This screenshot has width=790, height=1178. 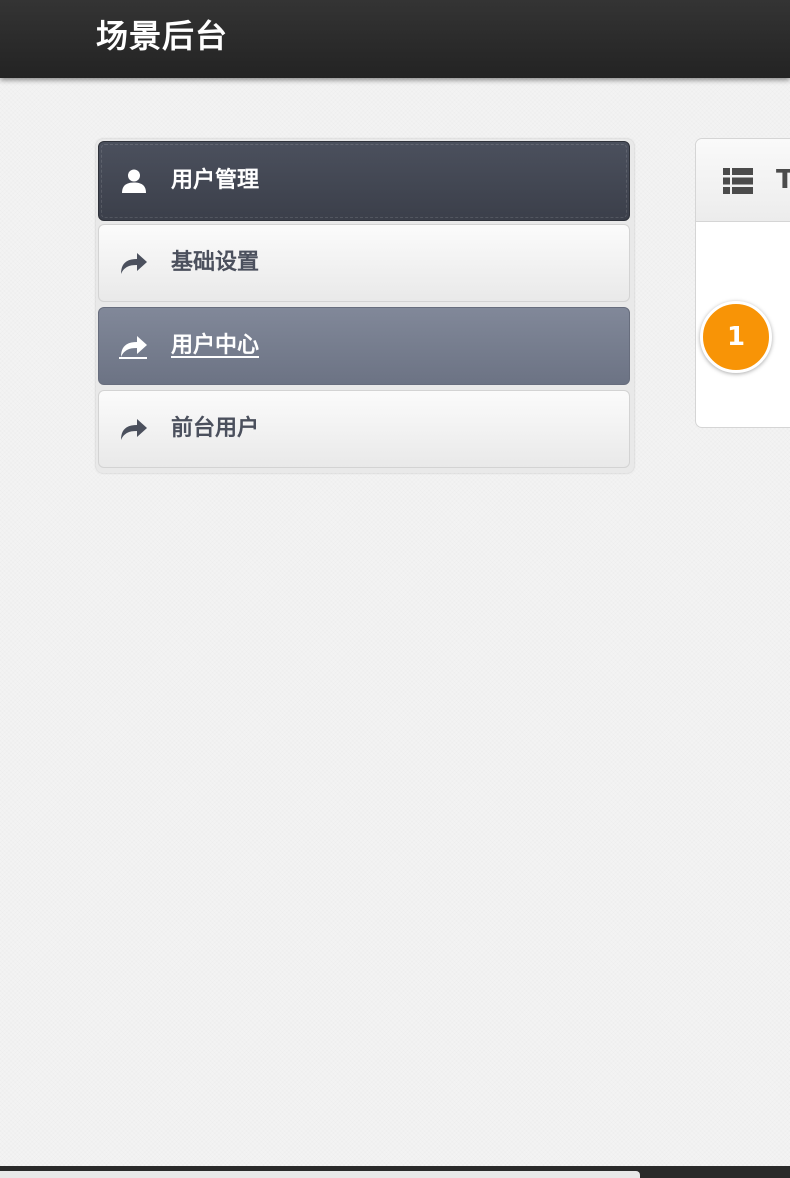 I want to click on bottom-scrollbar, so click(x=395, y=1172).